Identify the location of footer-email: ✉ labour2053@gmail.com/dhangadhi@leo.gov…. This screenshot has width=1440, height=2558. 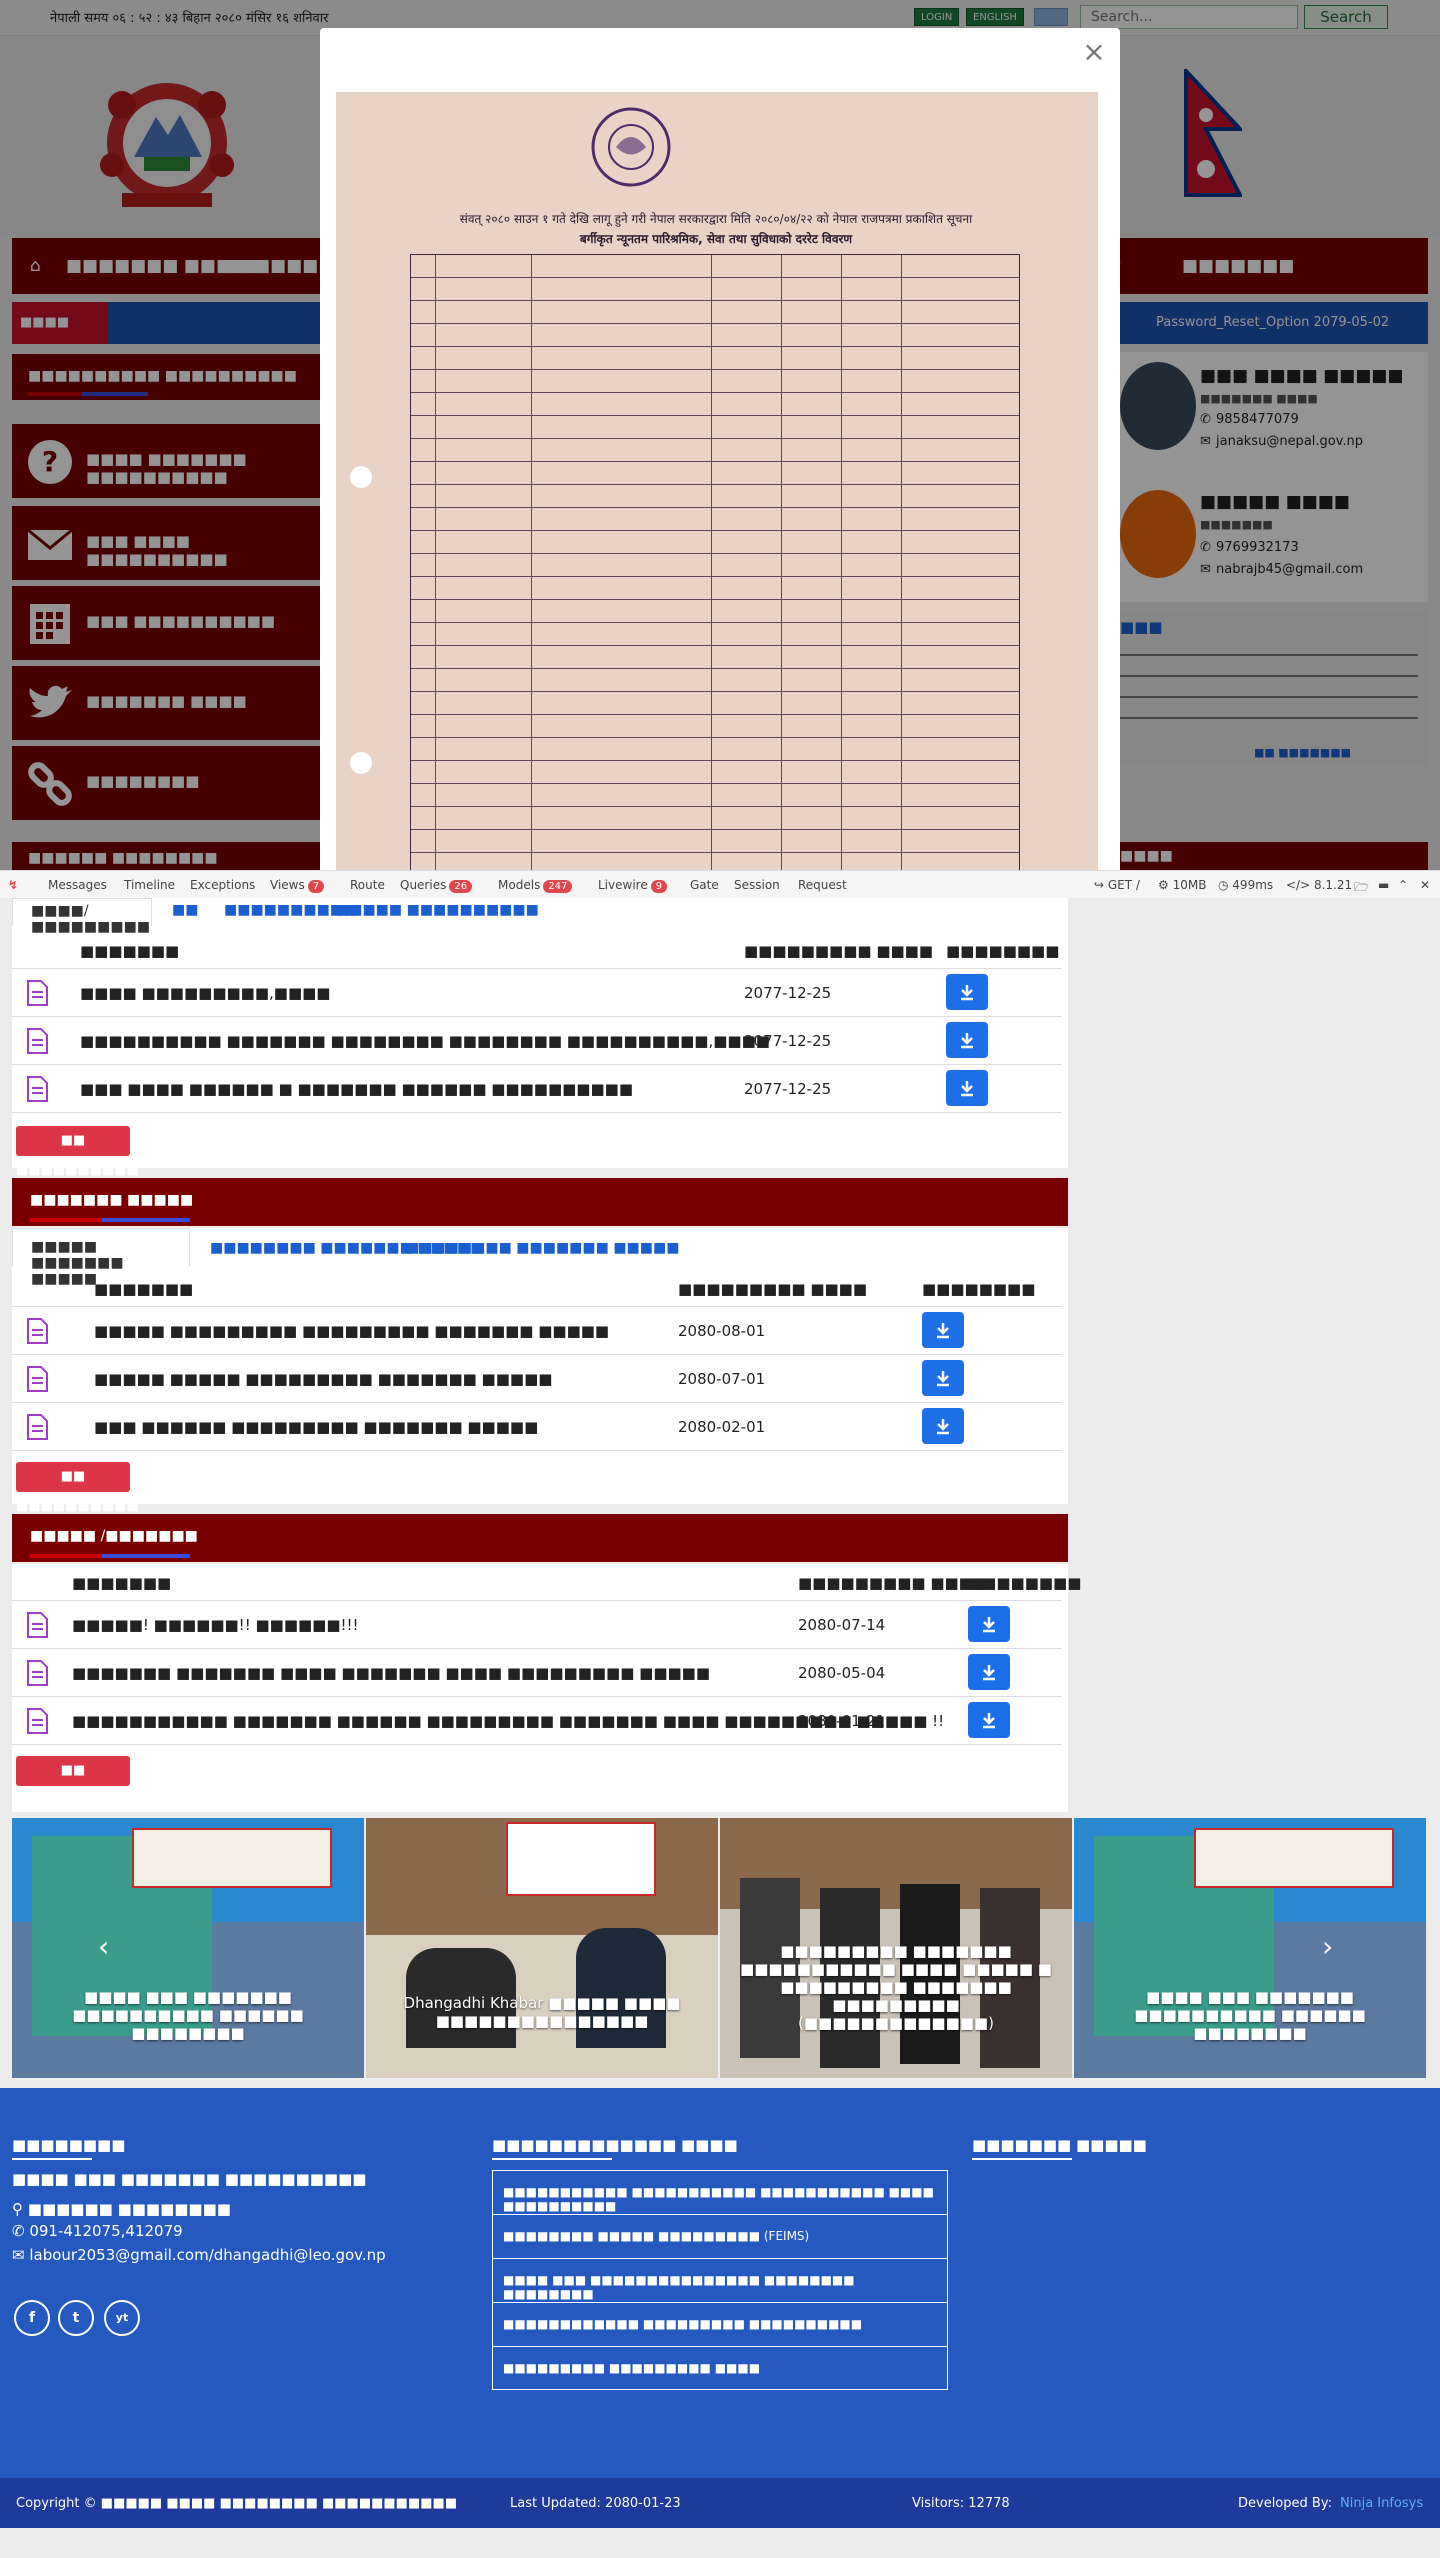
(199, 2255).